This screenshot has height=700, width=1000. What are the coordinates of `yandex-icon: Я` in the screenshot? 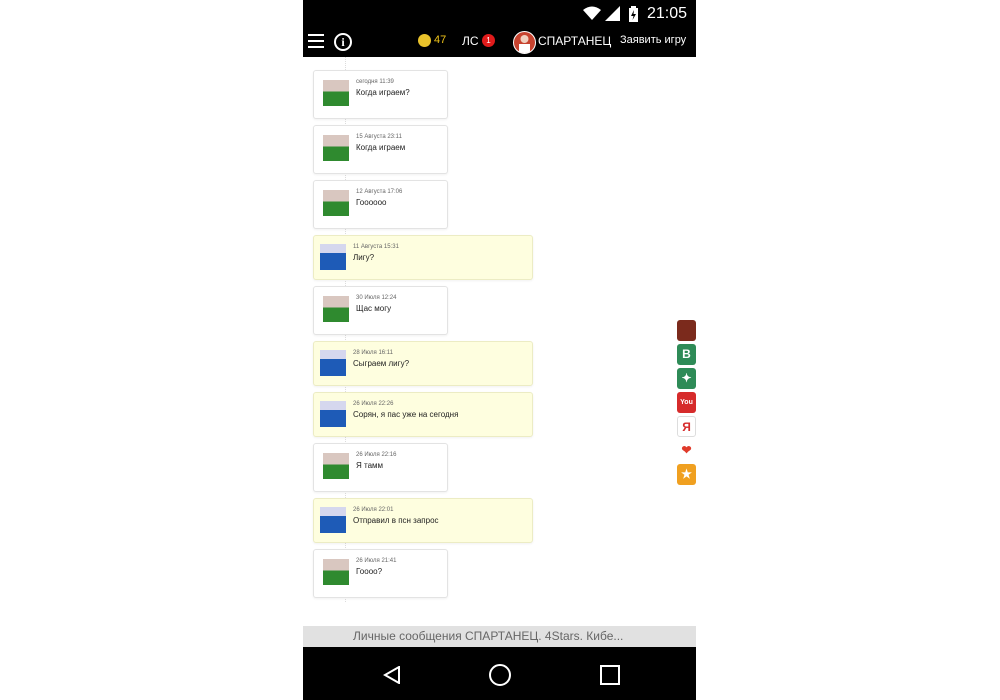 It's located at (686, 426).